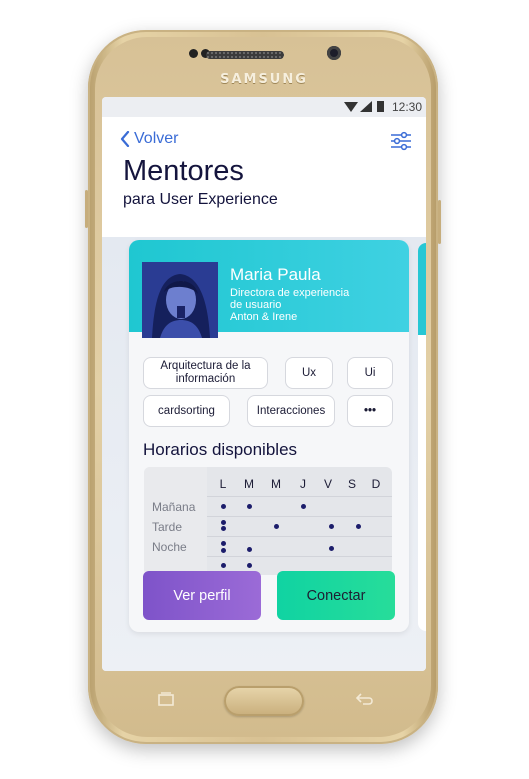 This screenshot has height=779, width=529. I want to click on day-label-j: J, so click(303, 484).